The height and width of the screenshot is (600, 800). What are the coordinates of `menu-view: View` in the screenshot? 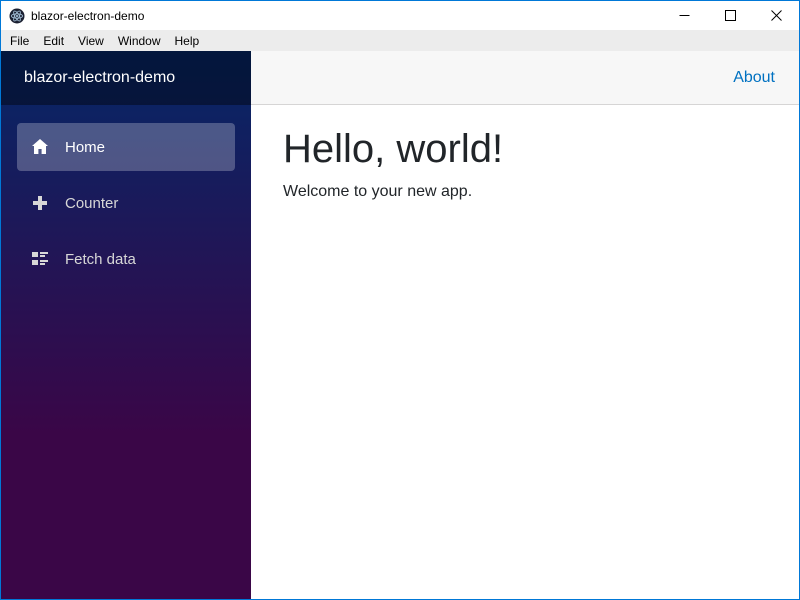 It's located at (91, 41).